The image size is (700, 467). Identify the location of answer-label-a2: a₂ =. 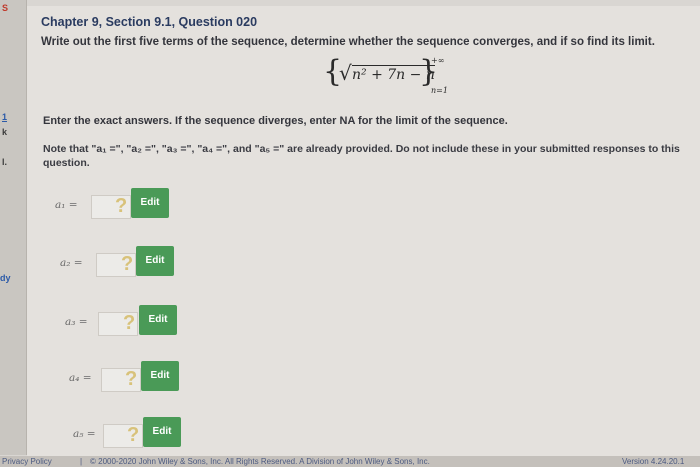
(71, 263).